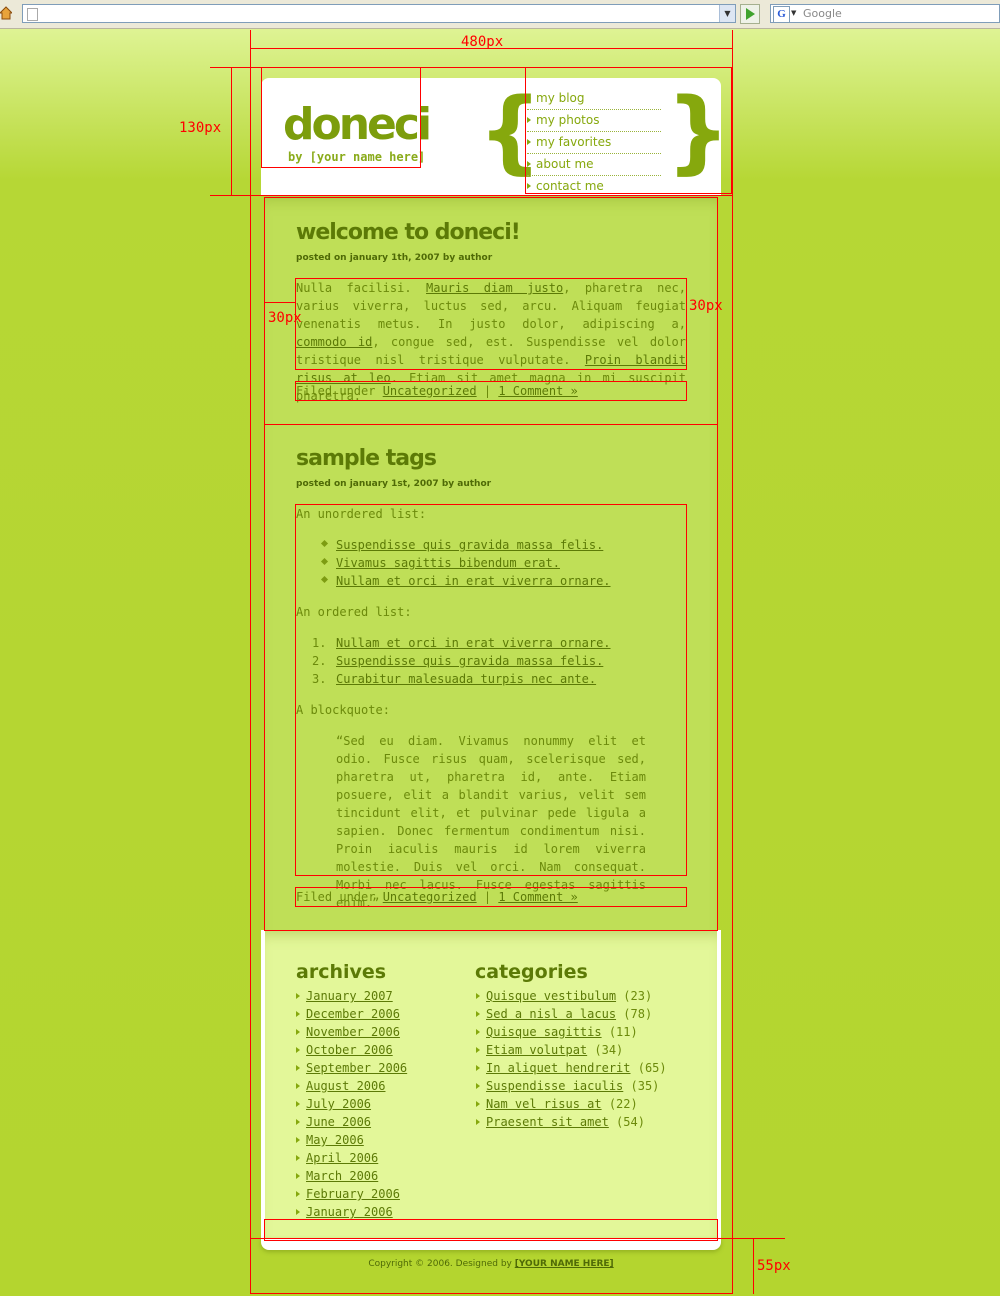  I want to click on google-icon: G, so click(781, 14).